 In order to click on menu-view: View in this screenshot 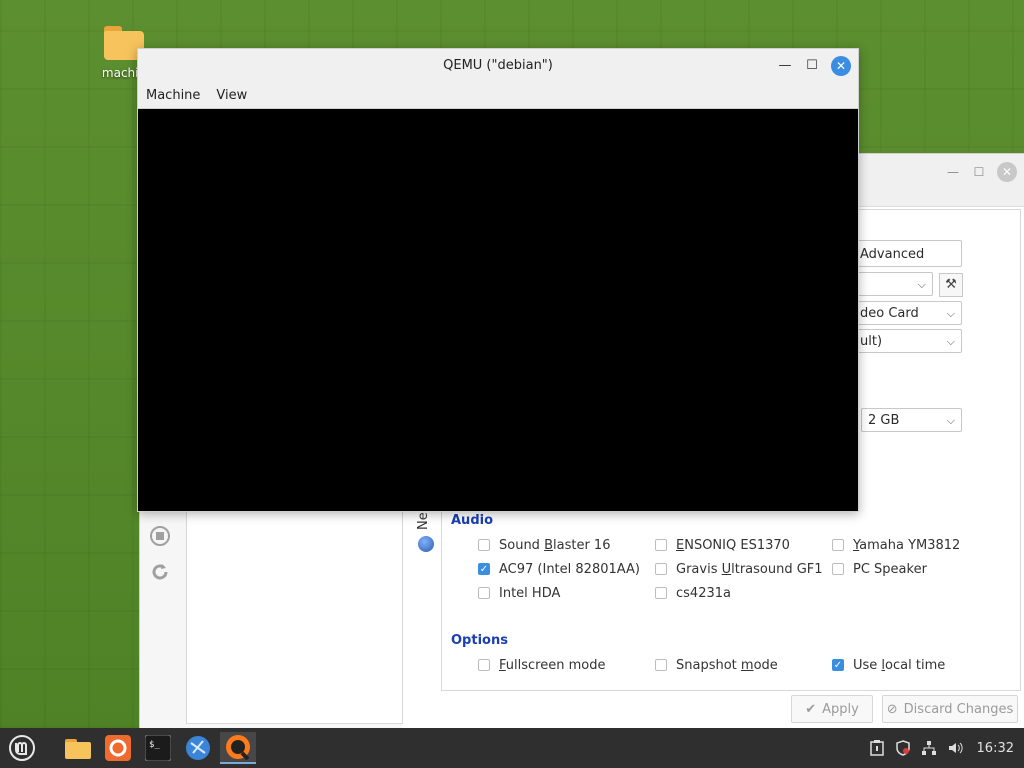, I will do `click(231, 95)`.